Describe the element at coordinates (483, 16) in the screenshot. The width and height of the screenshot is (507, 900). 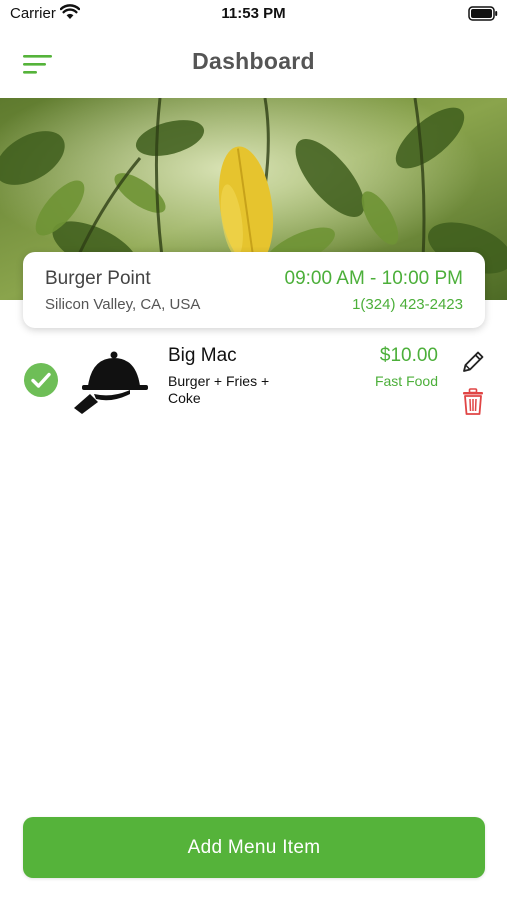
I see `battery-icon` at that location.